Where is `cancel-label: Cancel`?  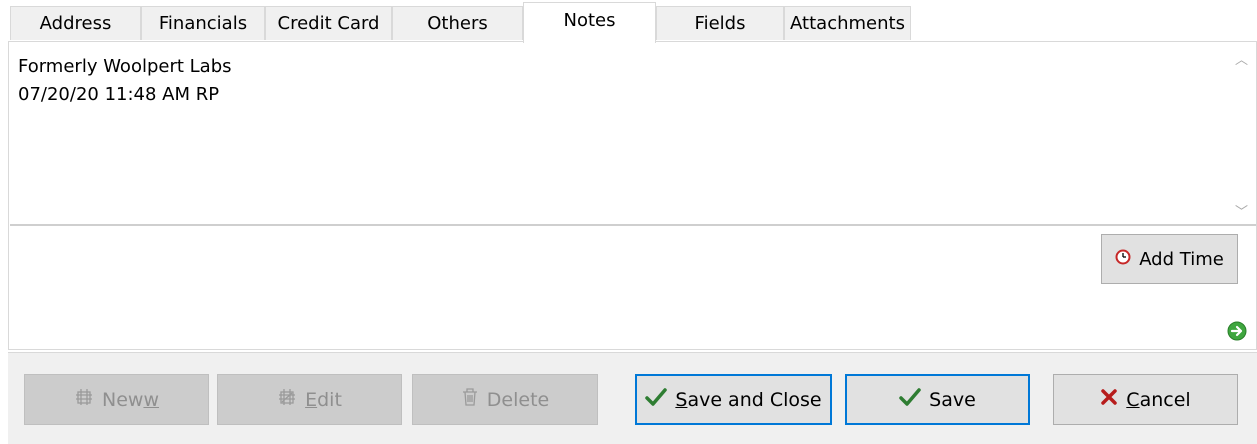
cancel-label: Cancel is located at coordinates (1158, 399).